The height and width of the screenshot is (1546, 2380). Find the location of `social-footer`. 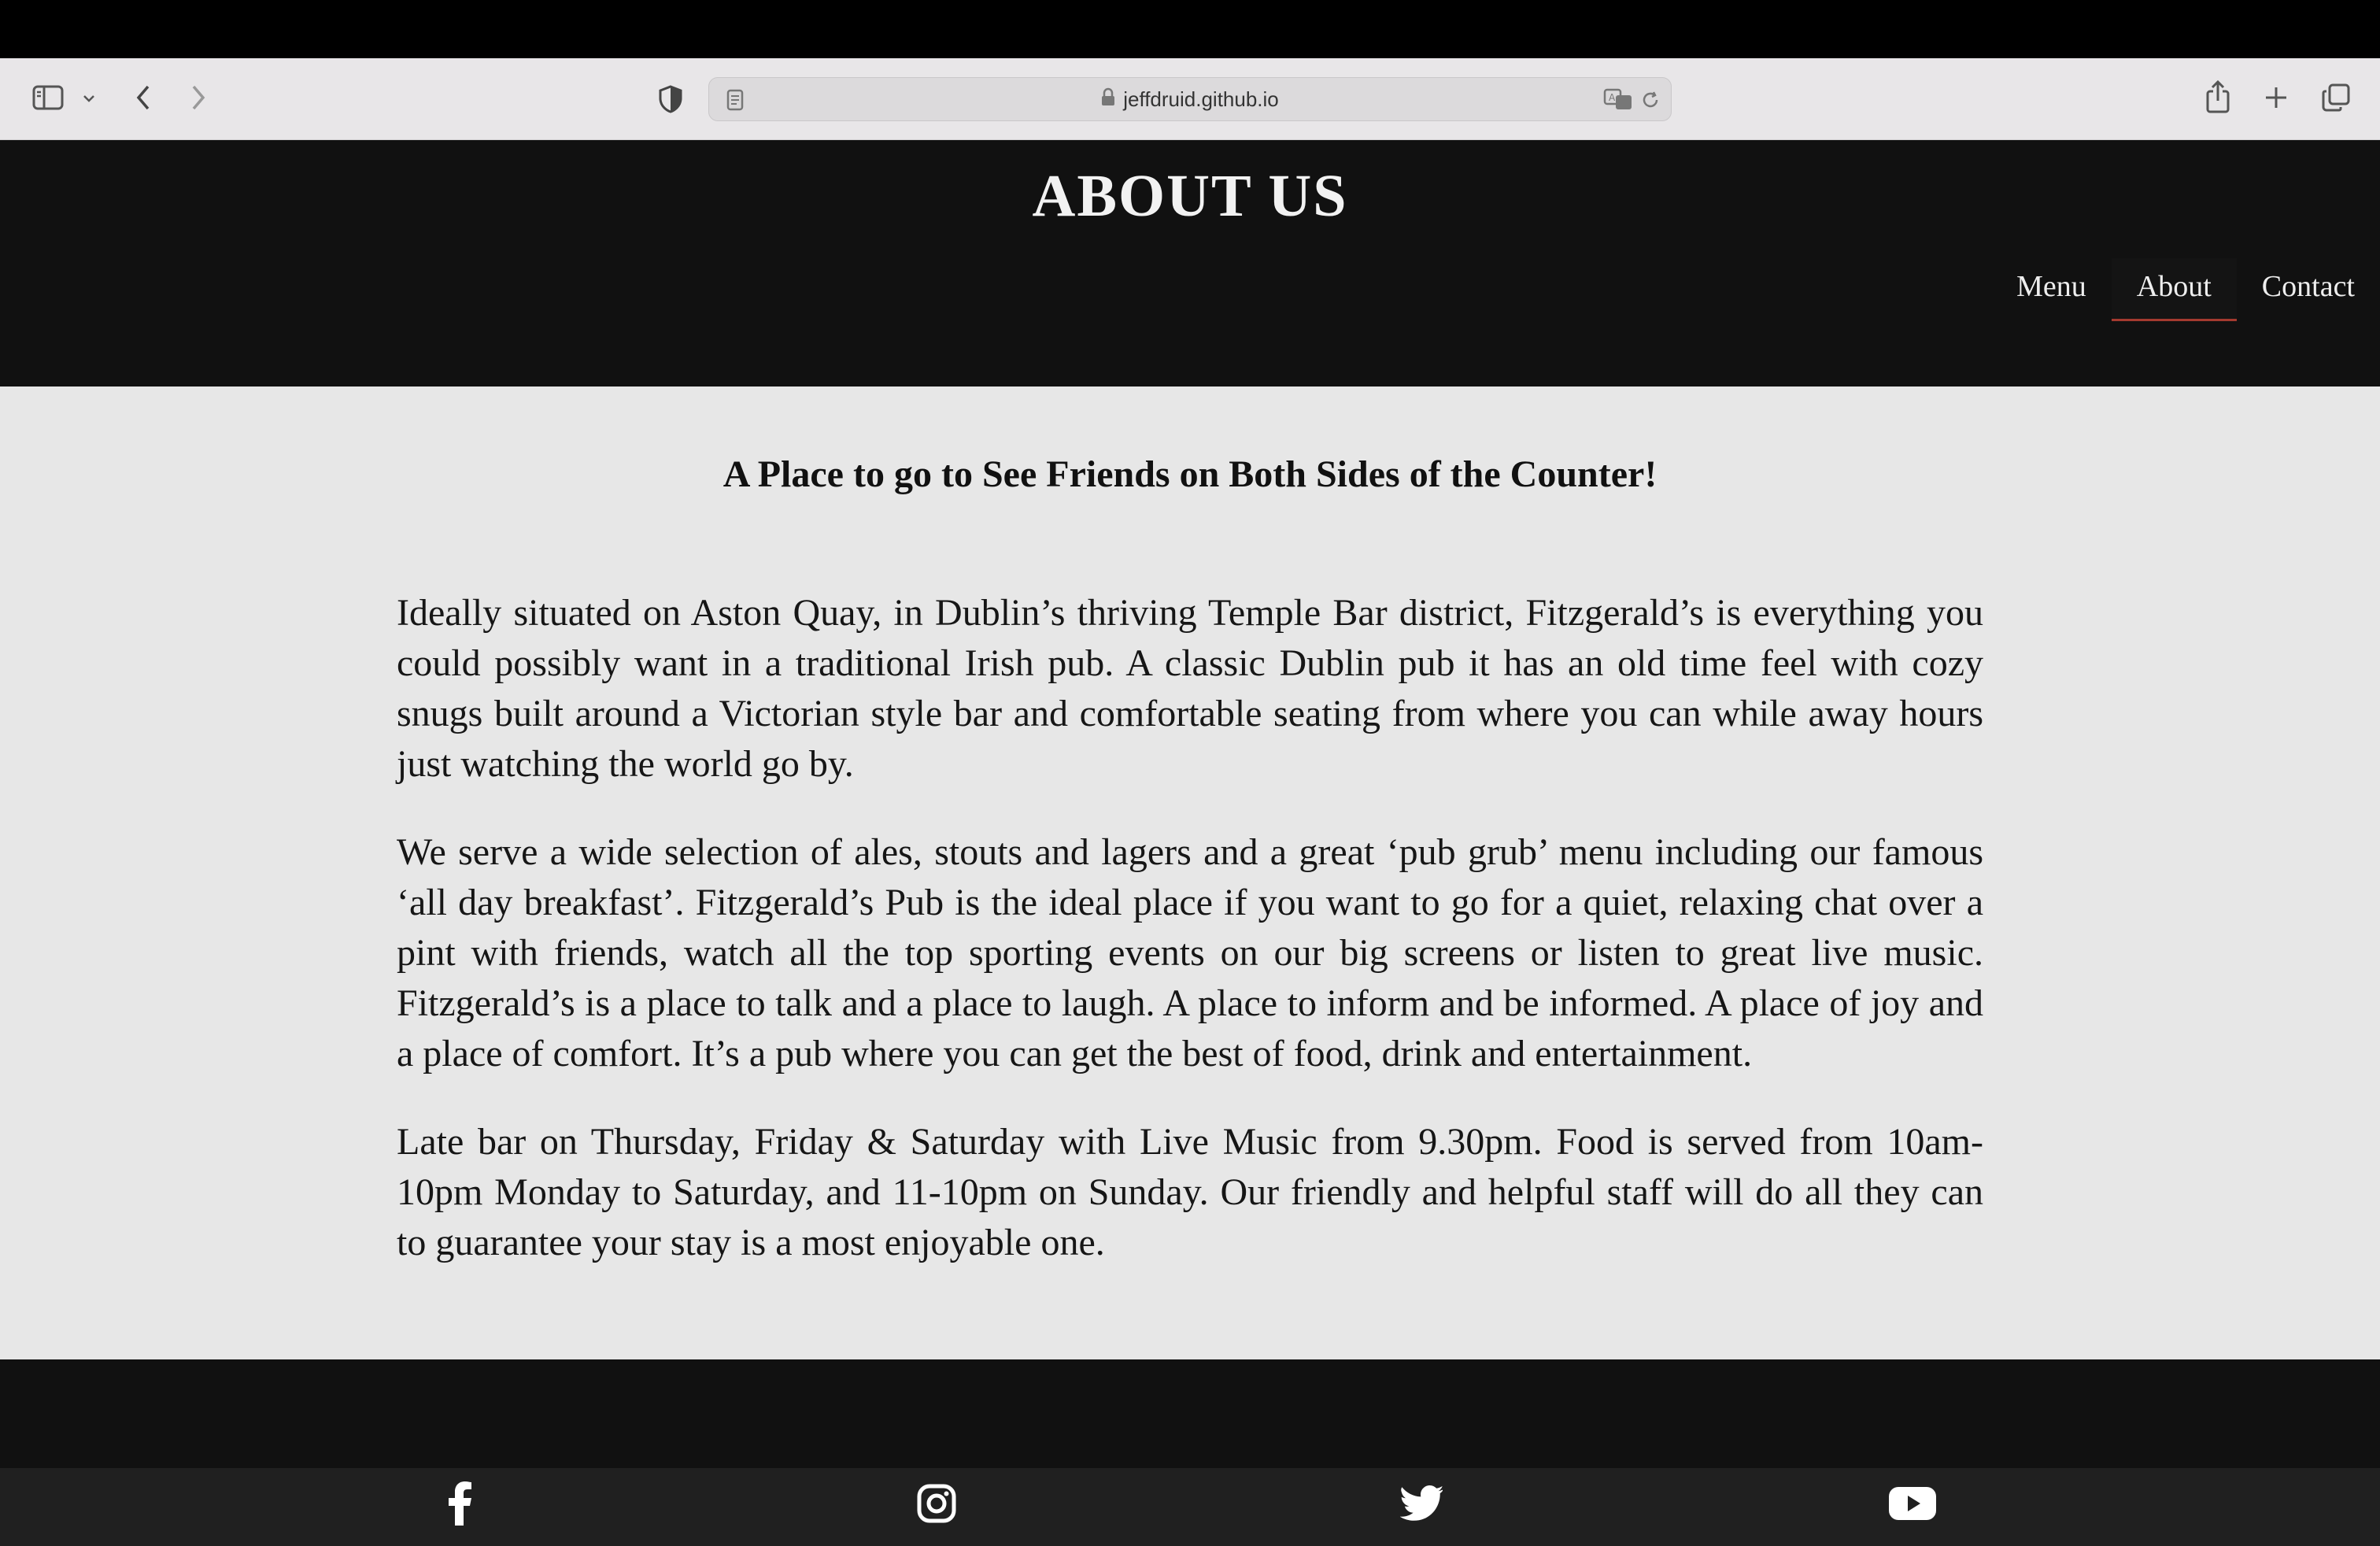

social-footer is located at coordinates (1190, 1507).